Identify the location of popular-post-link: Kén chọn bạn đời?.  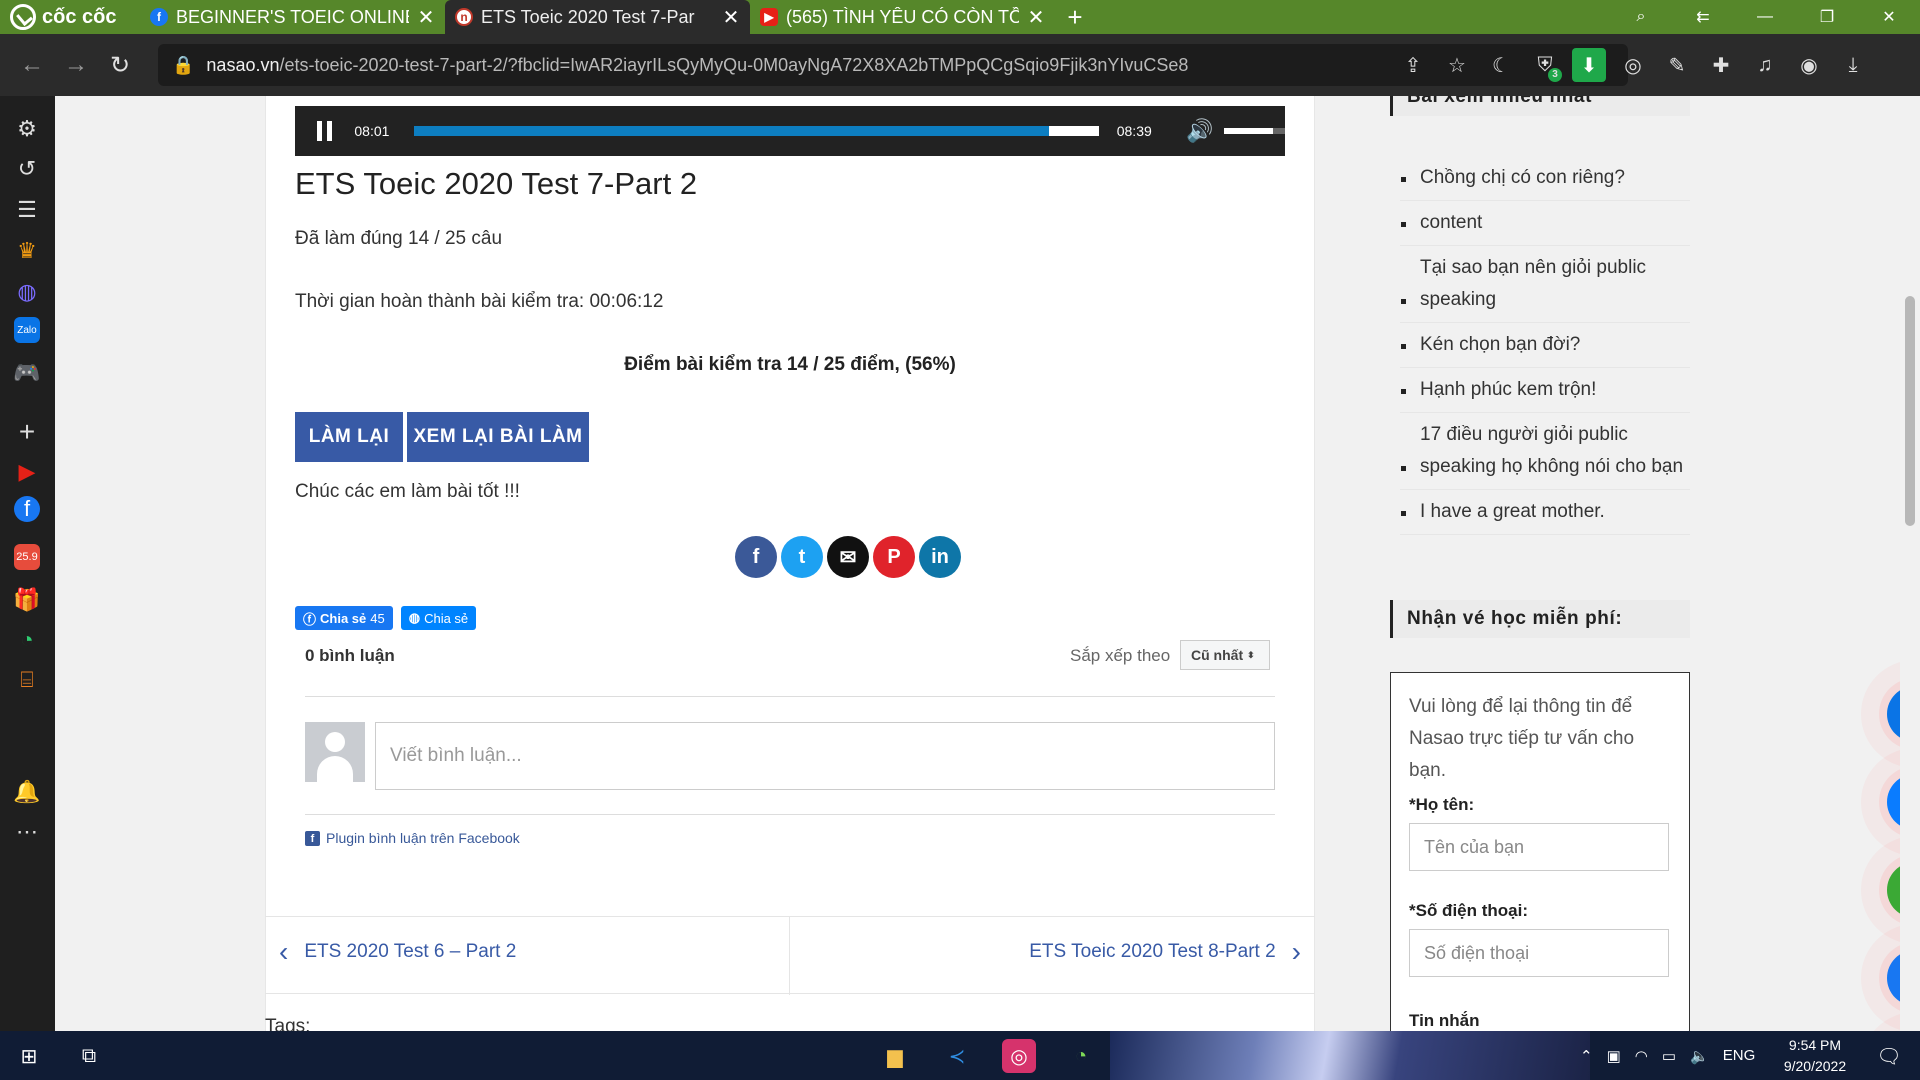
(1545, 345).